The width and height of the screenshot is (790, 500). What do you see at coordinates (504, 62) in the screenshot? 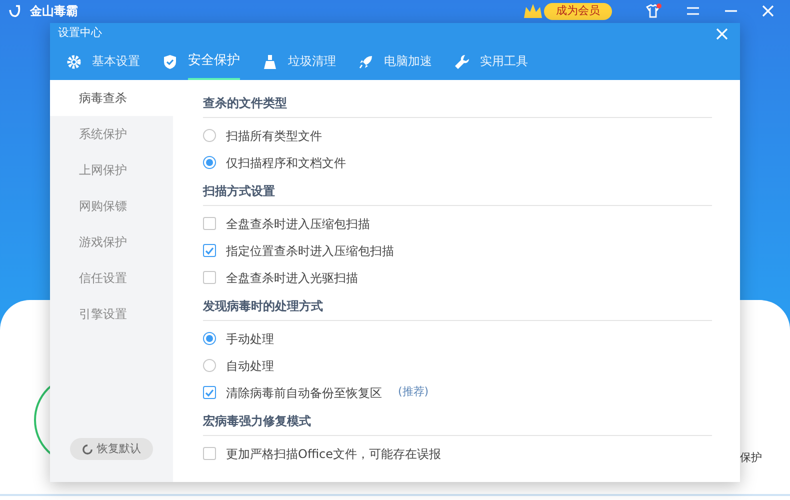
I see `tab: 实用工具` at bounding box center [504, 62].